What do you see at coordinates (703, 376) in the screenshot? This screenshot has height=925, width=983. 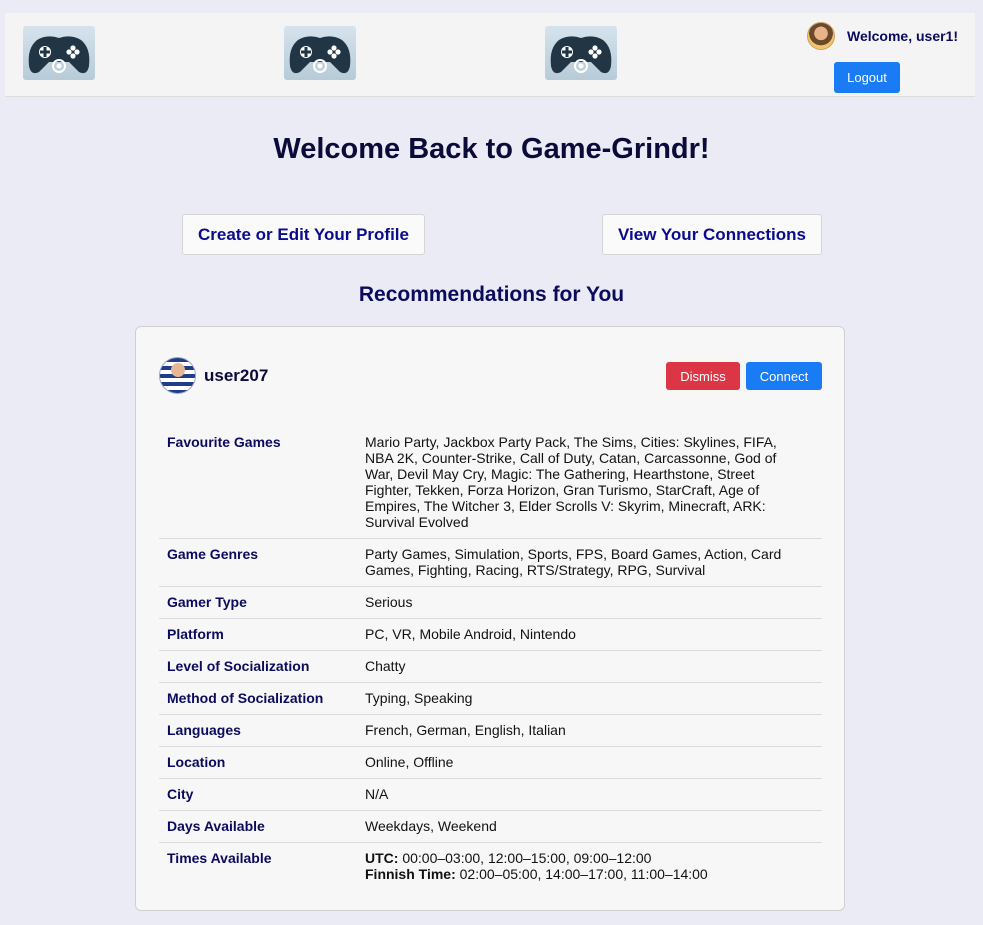 I see `dismiss-button: Dismiss` at bounding box center [703, 376].